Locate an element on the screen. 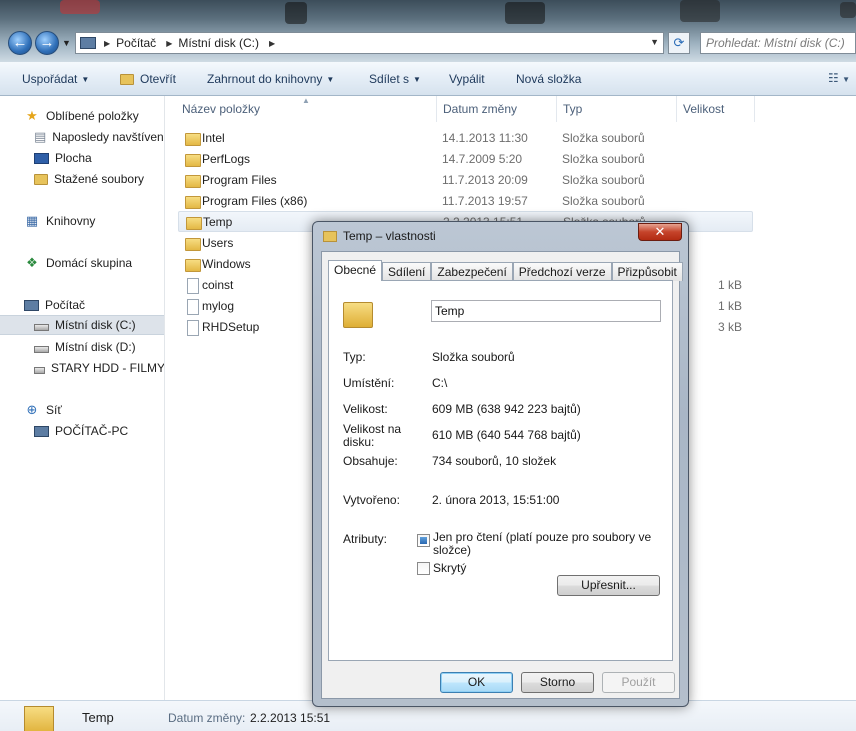 The height and width of the screenshot is (731, 856). file-date: 11.7.2013 20:09 is located at coordinates (485, 179).